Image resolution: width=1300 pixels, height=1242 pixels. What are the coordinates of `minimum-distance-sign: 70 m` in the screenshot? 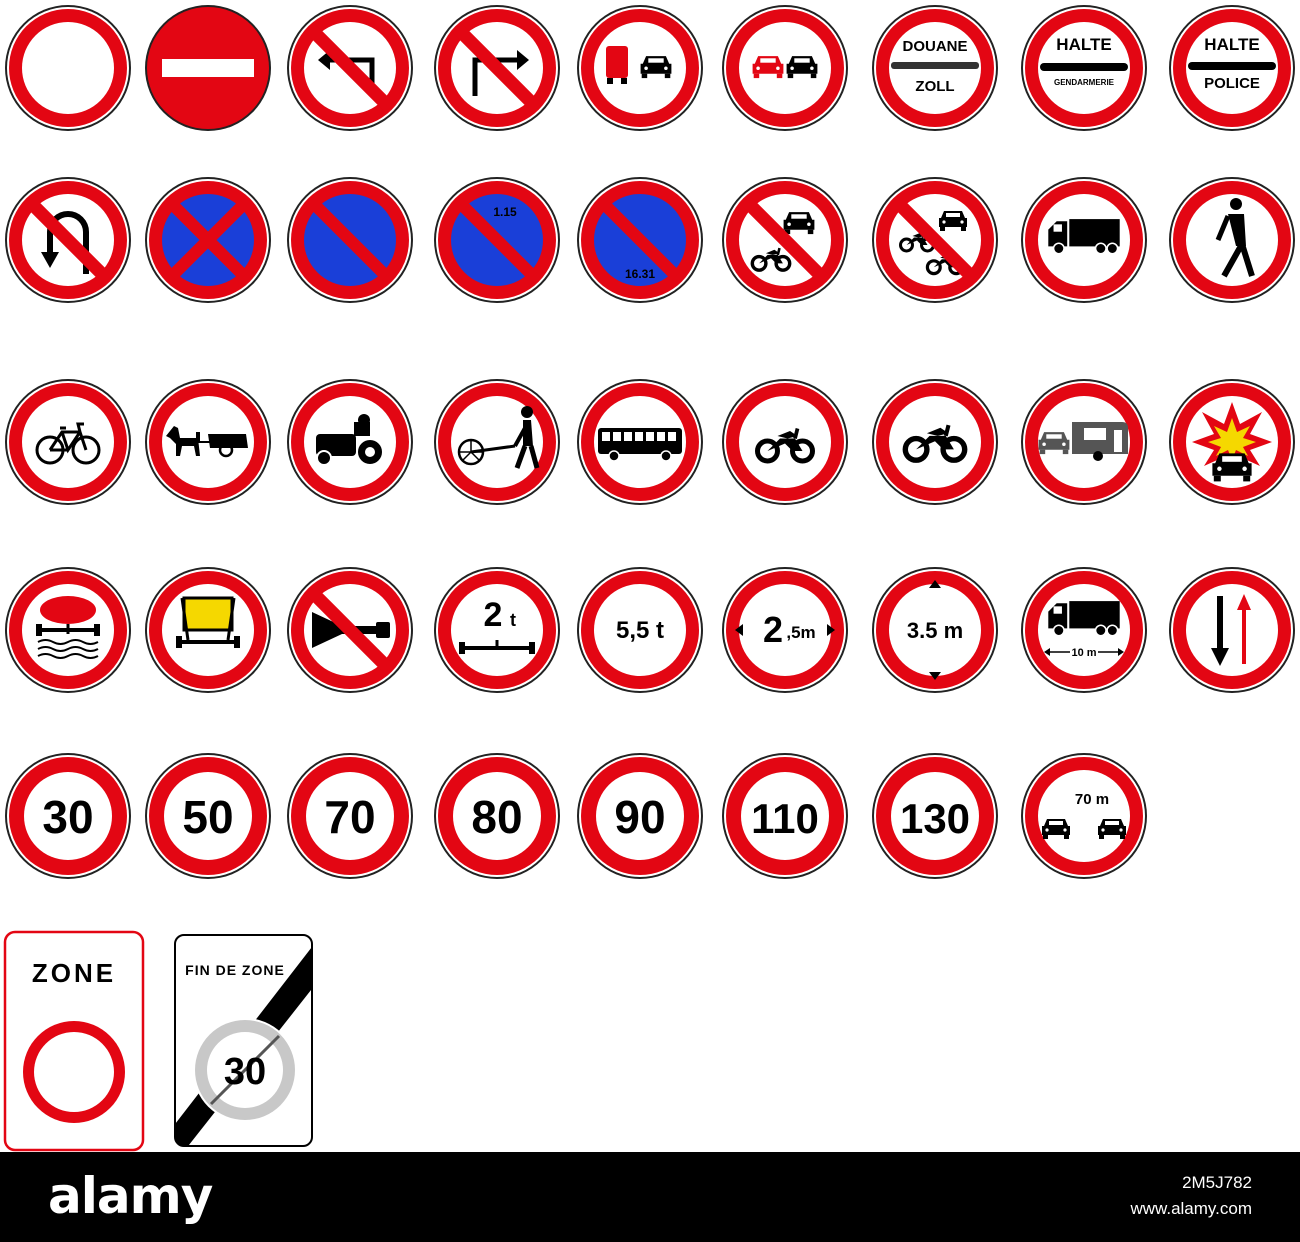 It's located at (1084, 816).